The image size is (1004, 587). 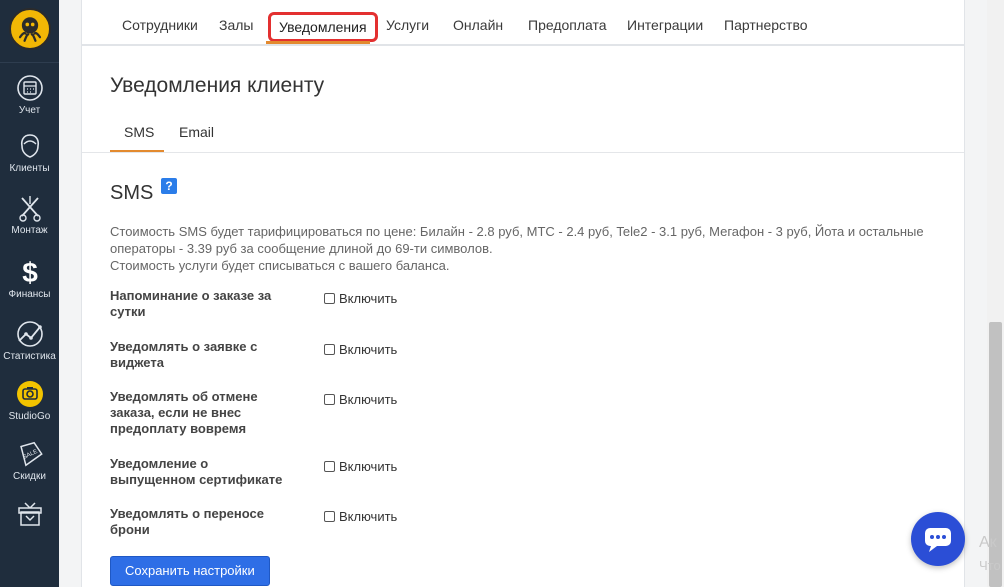 I want to click on setting-label-reschedule: Уведомлять о переносе брони, so click(x=187, y=521).